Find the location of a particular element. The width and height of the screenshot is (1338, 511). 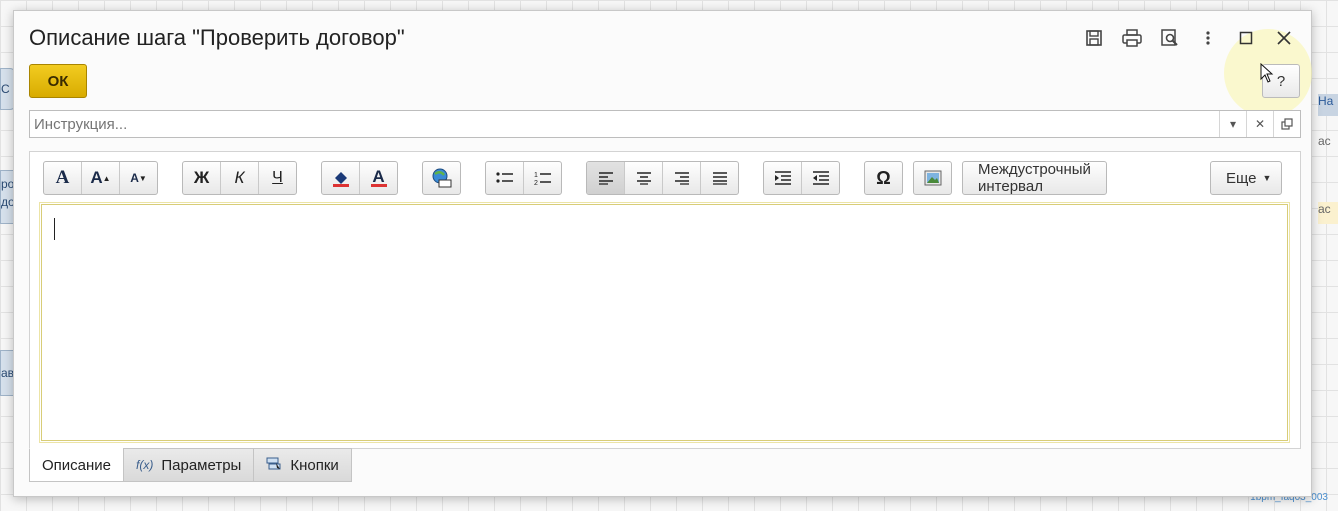

tab-description: Описание is located at coordinates (77, 465).